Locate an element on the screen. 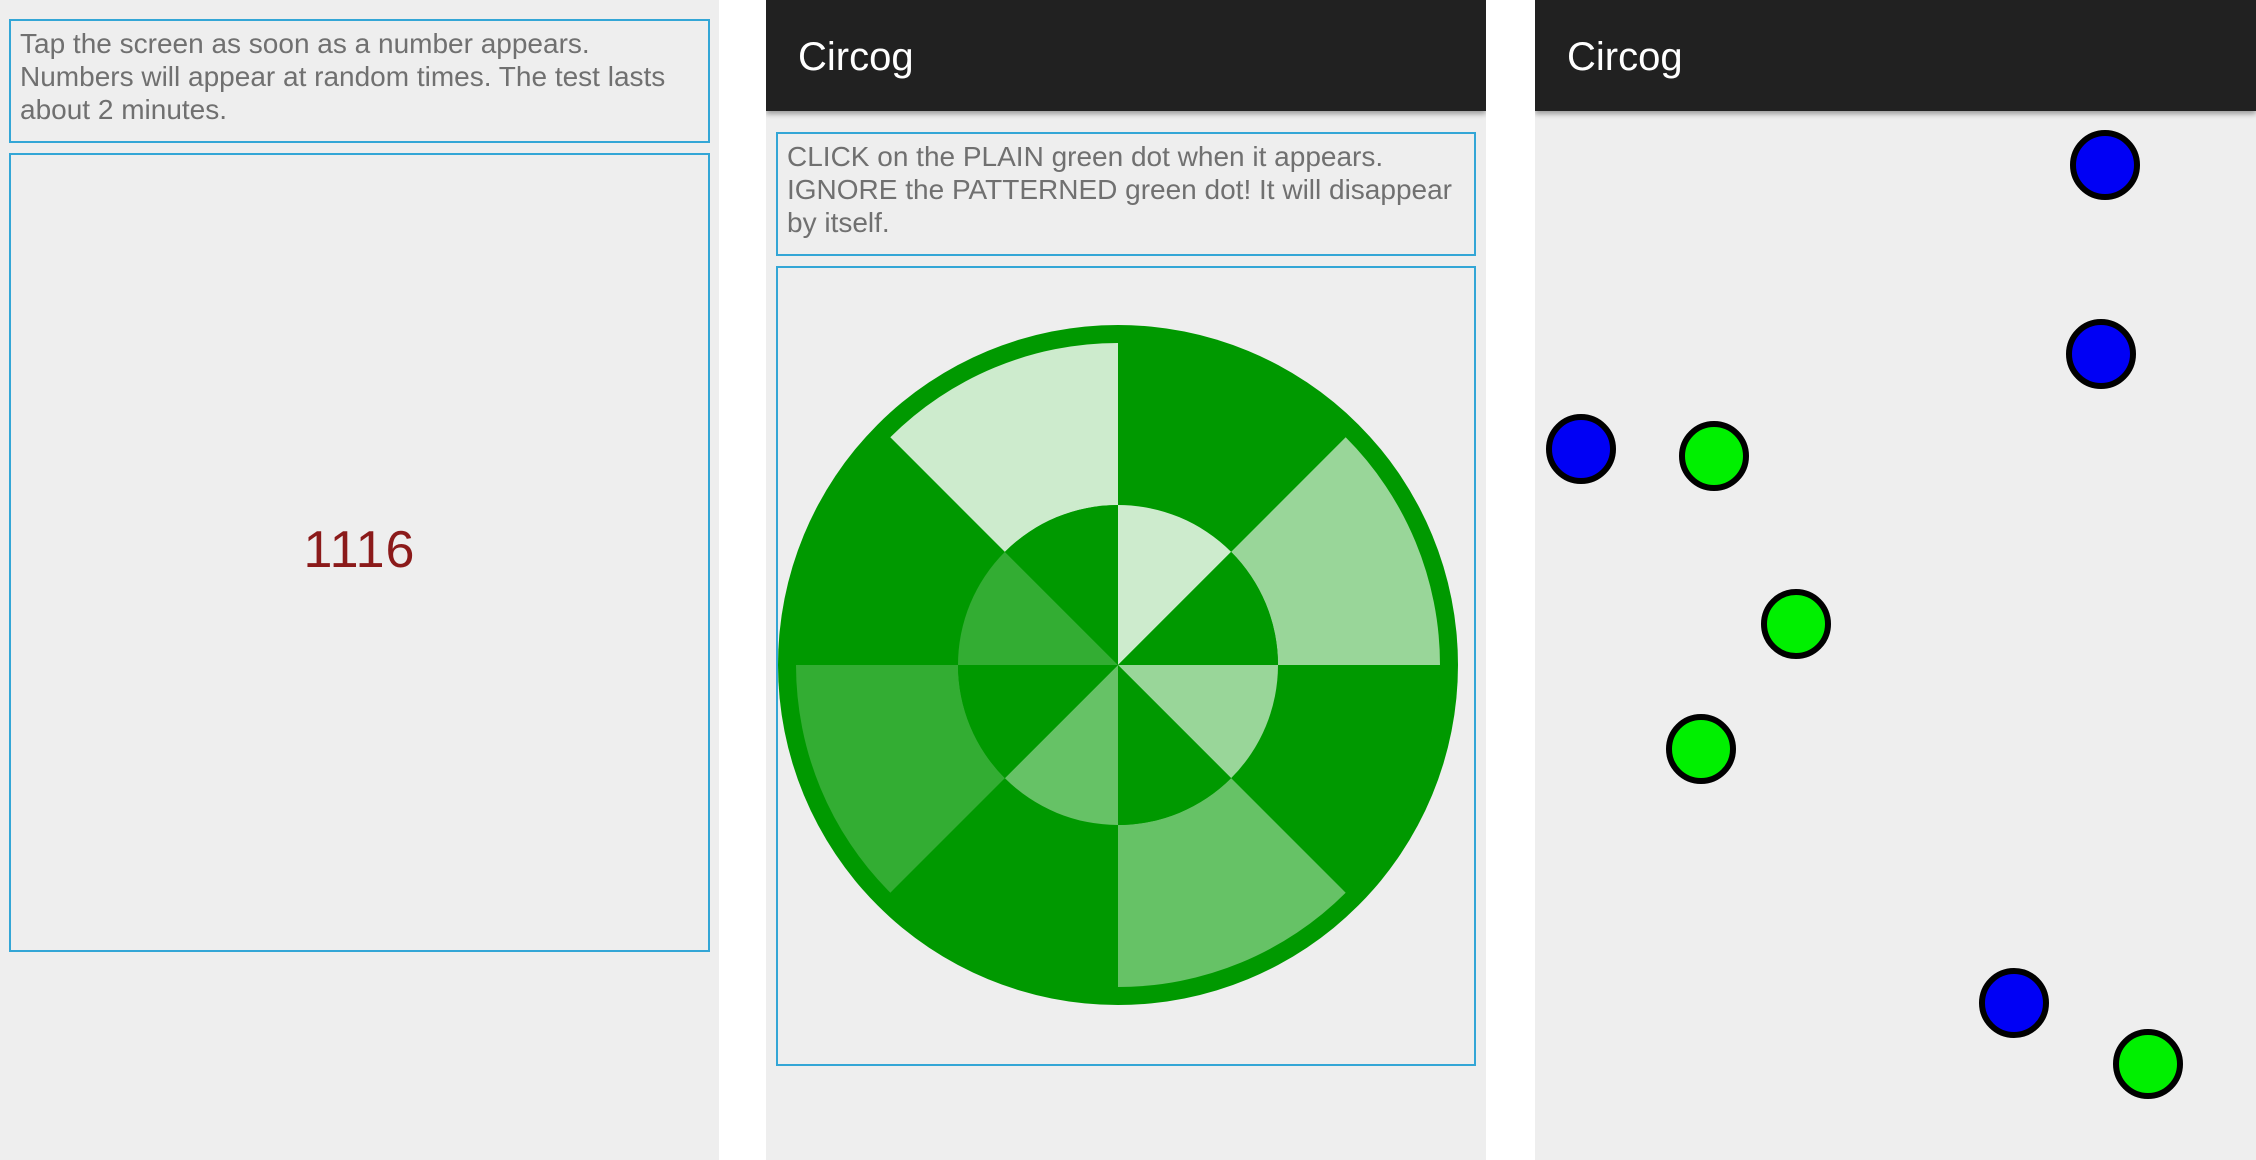 The image size is (2256, 1160). number-display: 1116 is located at coordinates (359, 550).